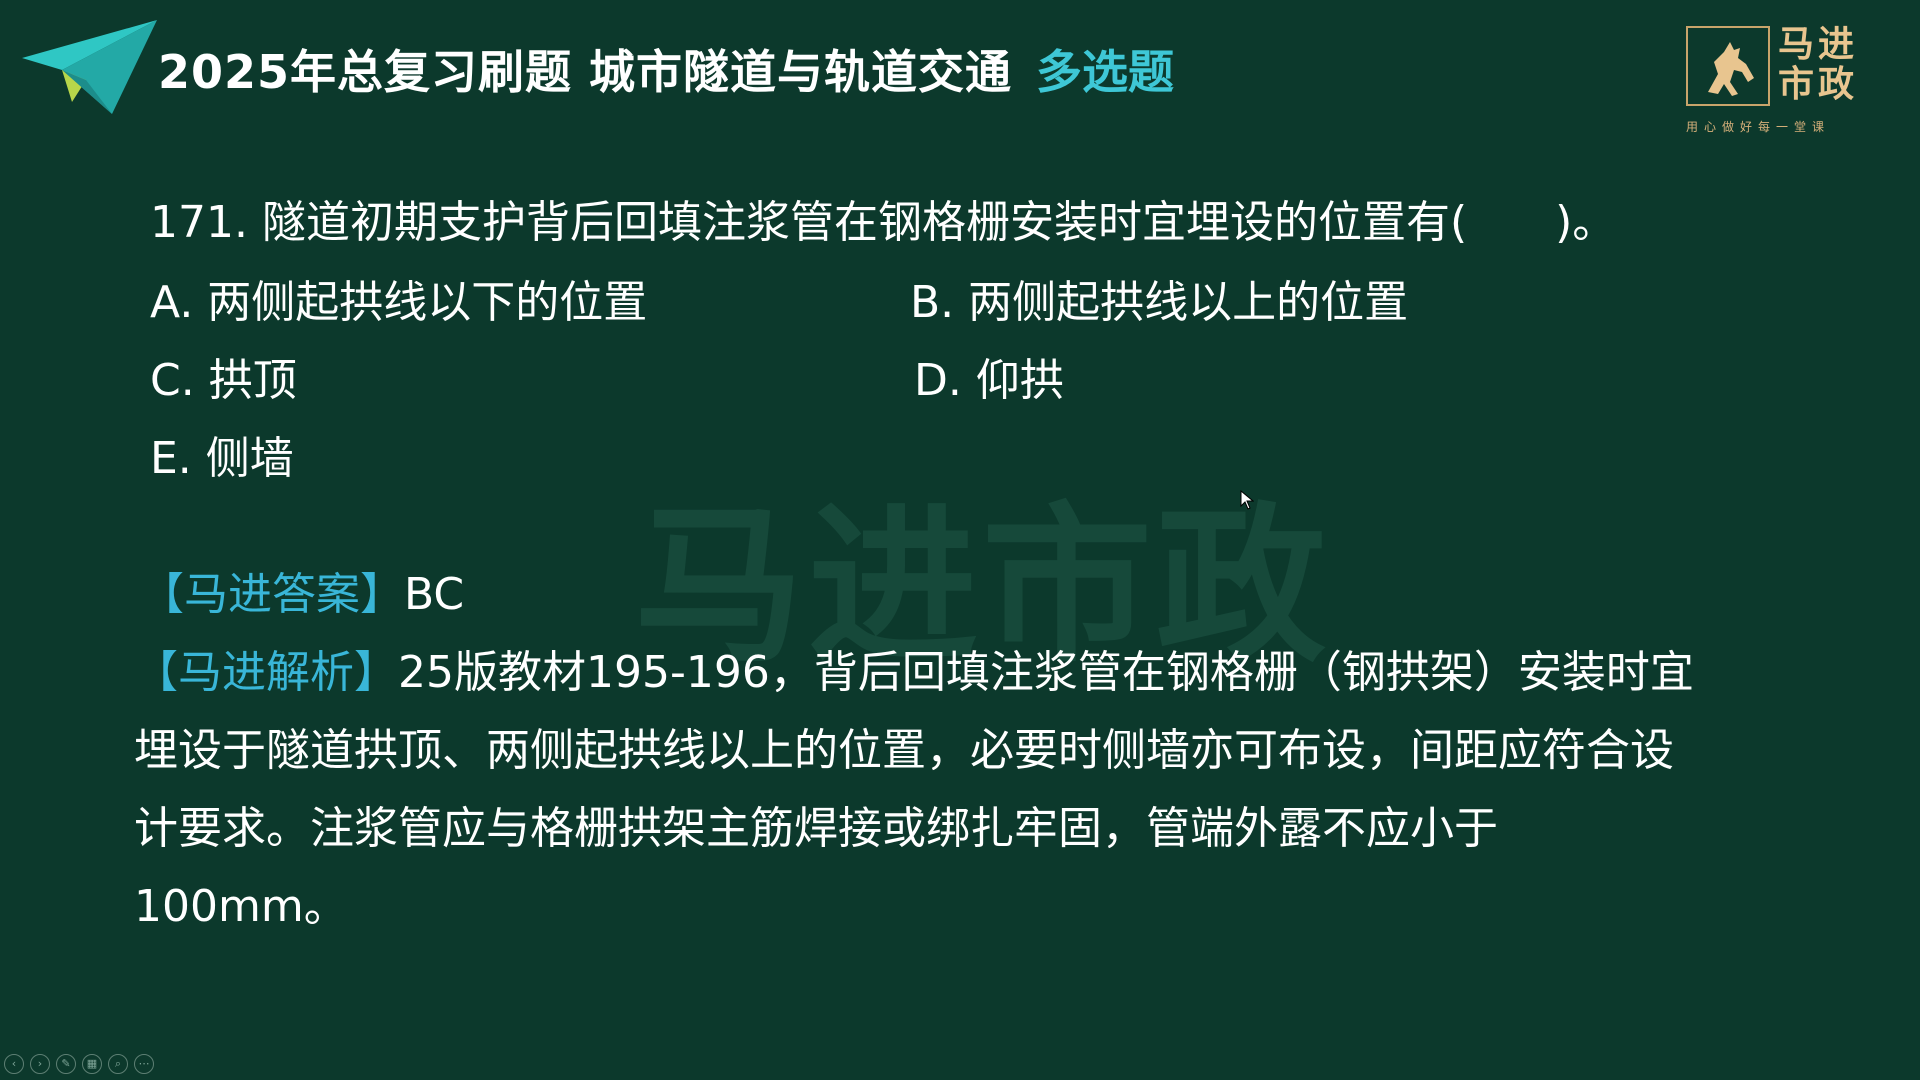 The height and width of the screenshot is (1080, 1920). Describe the element at coordinates (1105, 72) in the screenshot. I see `question-type-label: 多选题` at that location.